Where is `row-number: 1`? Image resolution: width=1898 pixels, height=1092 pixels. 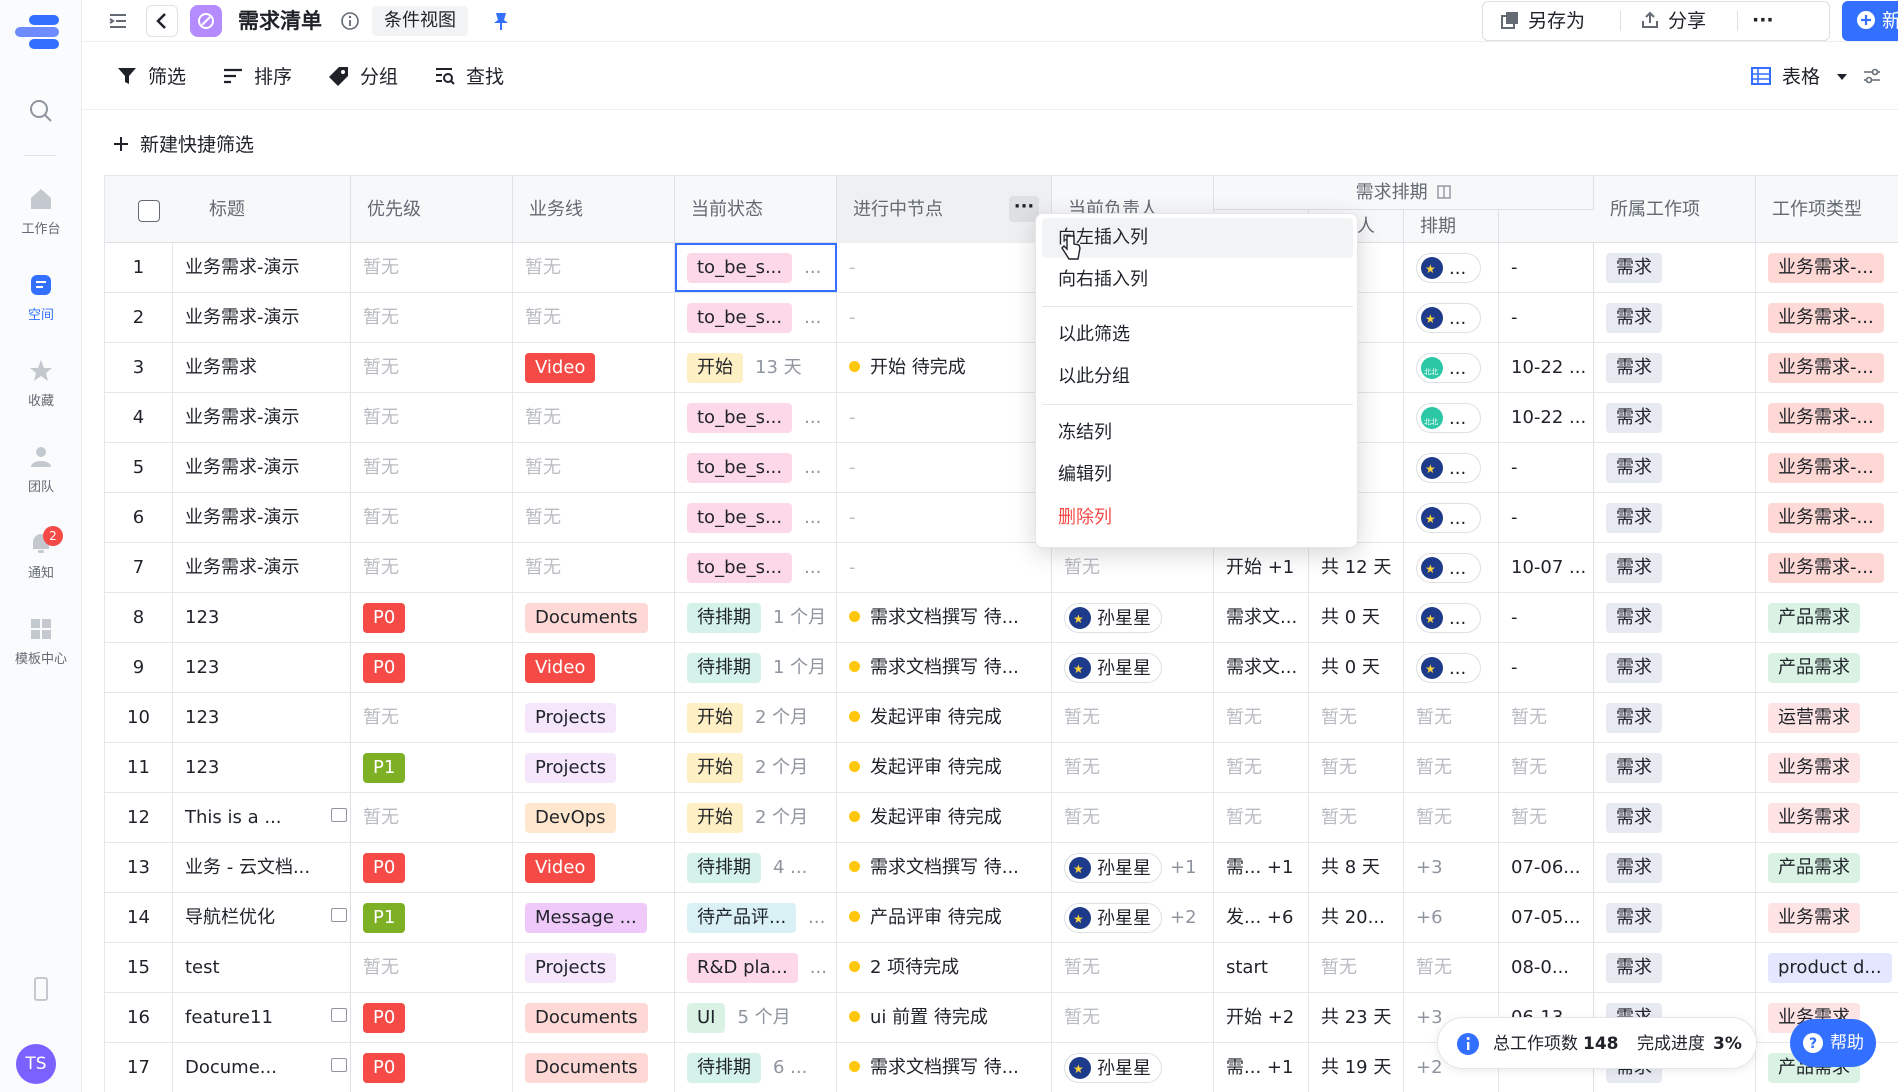 row-number: 1 is located at coordinates (139, 267).